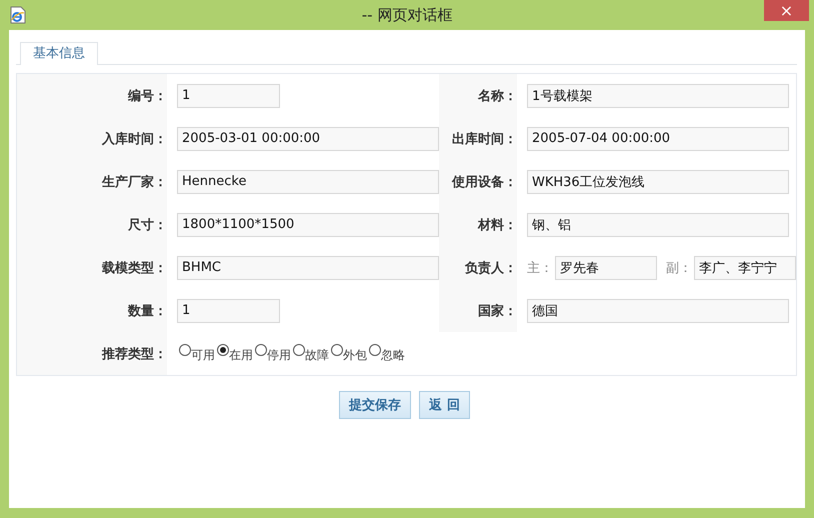  What do you see at coordinates (484, 182) in the screenshot?
I see `field-label: 使用设备：` at bounding box center [484, 182].